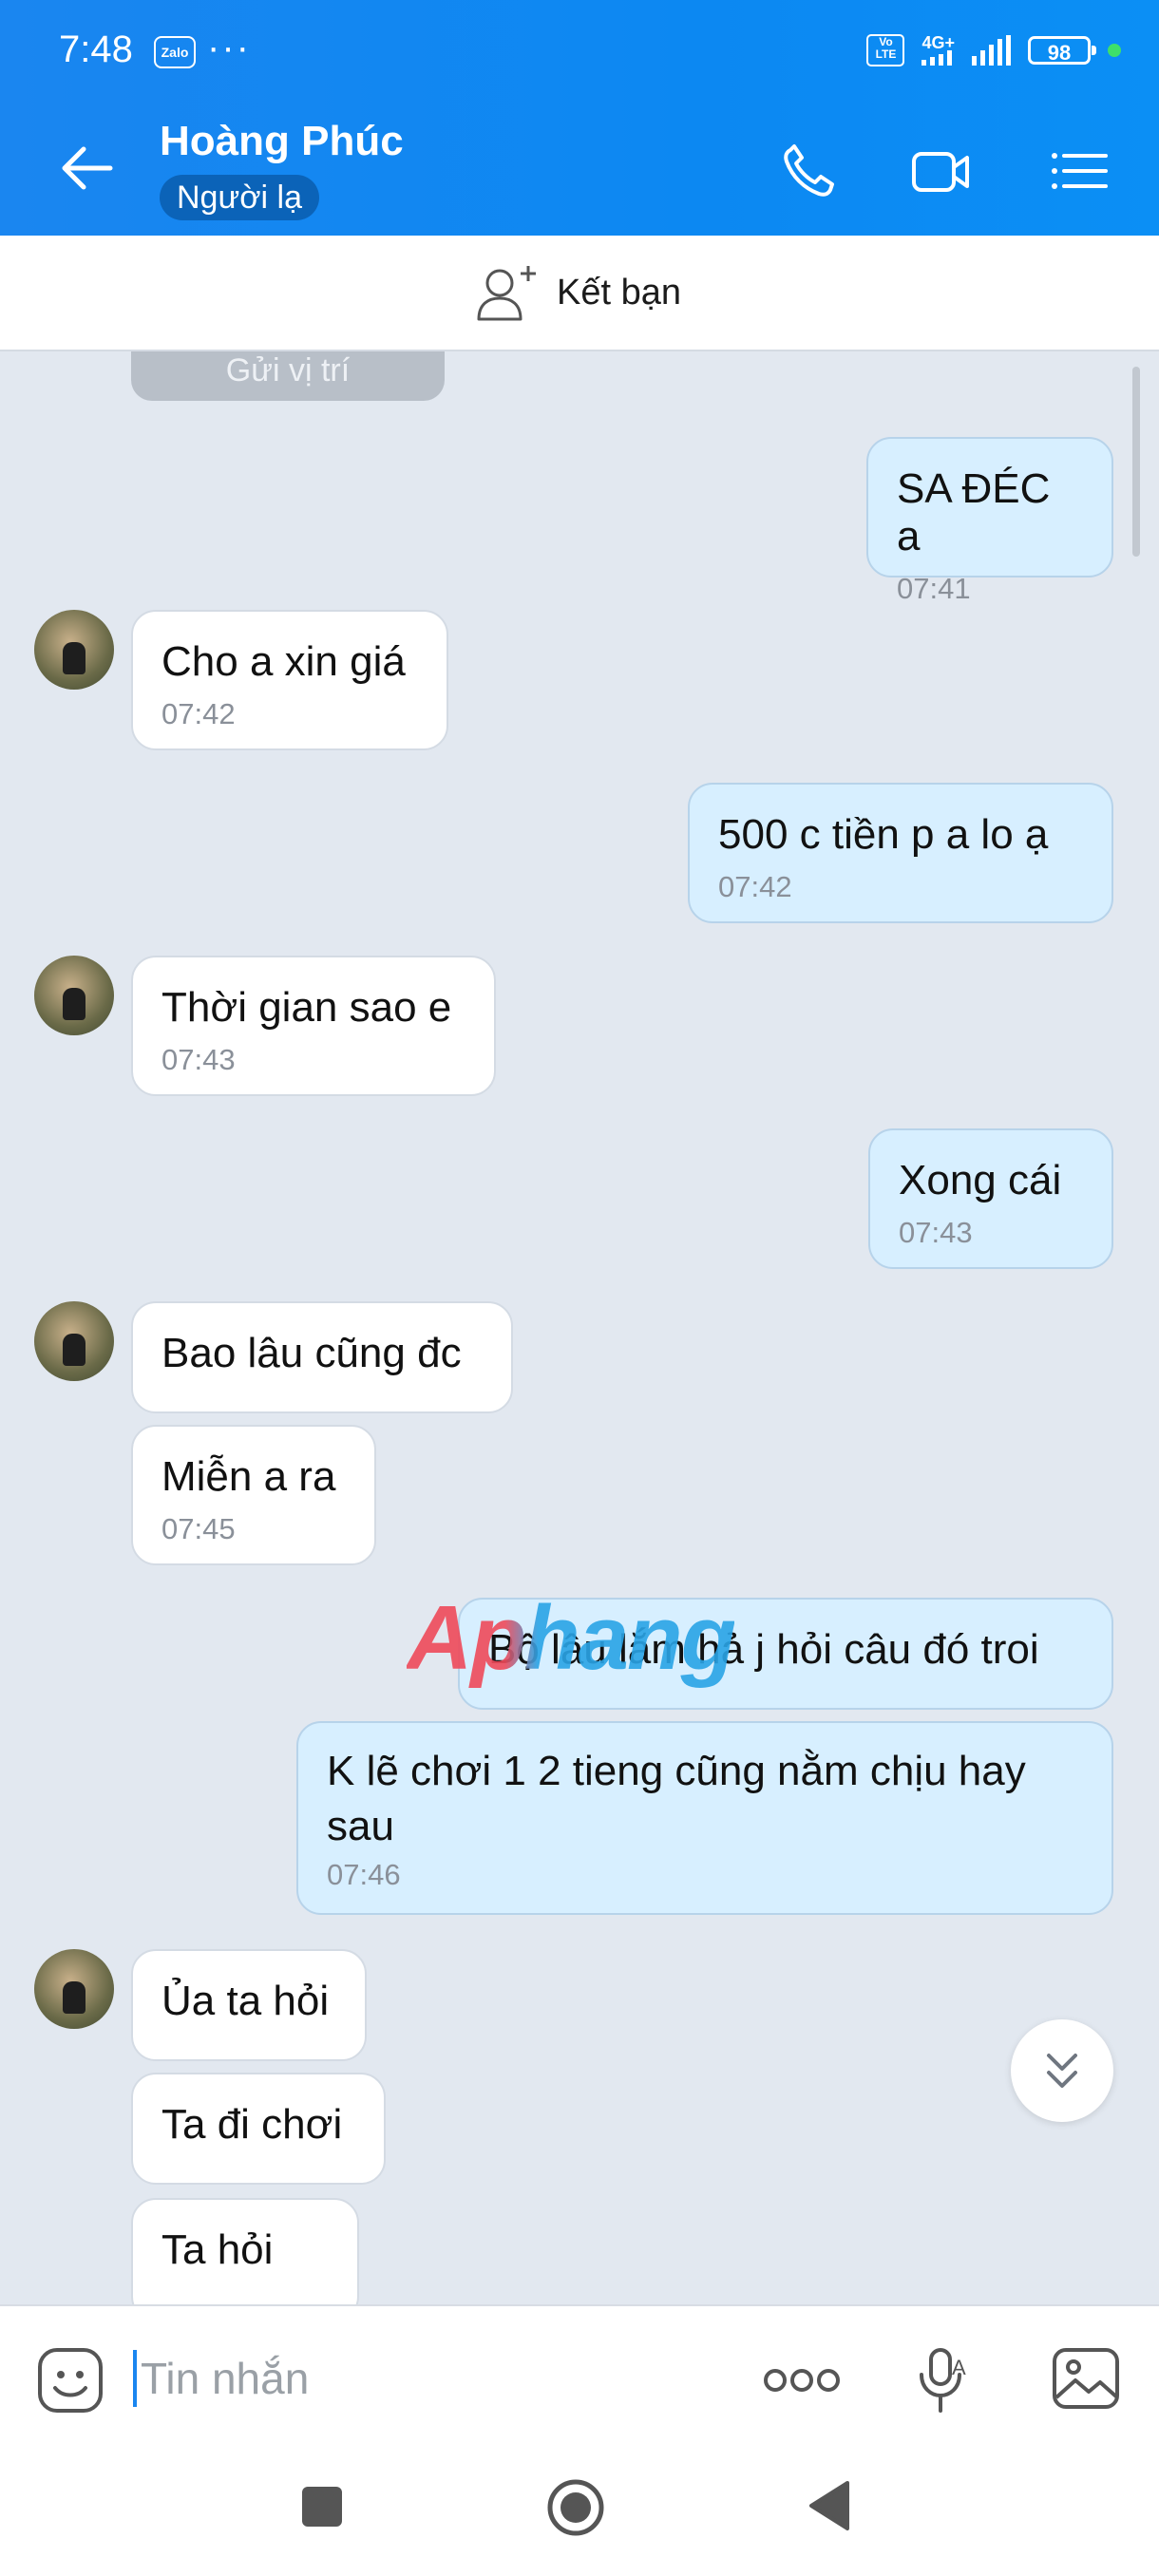 This screenshot has height=2576, width=1159. I want to click on chevron-double-down-icon, so click(1062, 2071).